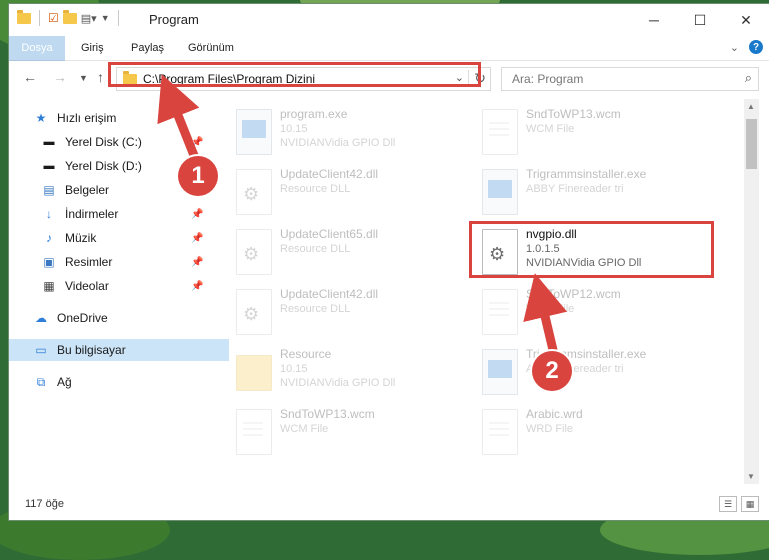 Image resolution: width=769 pixels, height=560 pixels. What do you see at coordinates (198, 176) in the screenshot?
I see `callout-badge-1: 1` at bounding box center [198, 176].